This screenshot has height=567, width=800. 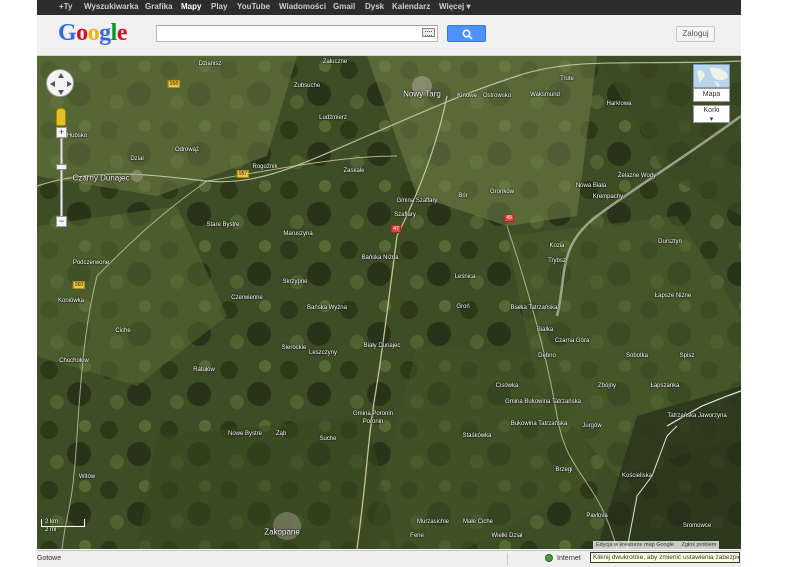 What do you see at coordinates (467, 96) in the screenshot?
I see `place-label: Kinowe` at bounding box center [467, 96].